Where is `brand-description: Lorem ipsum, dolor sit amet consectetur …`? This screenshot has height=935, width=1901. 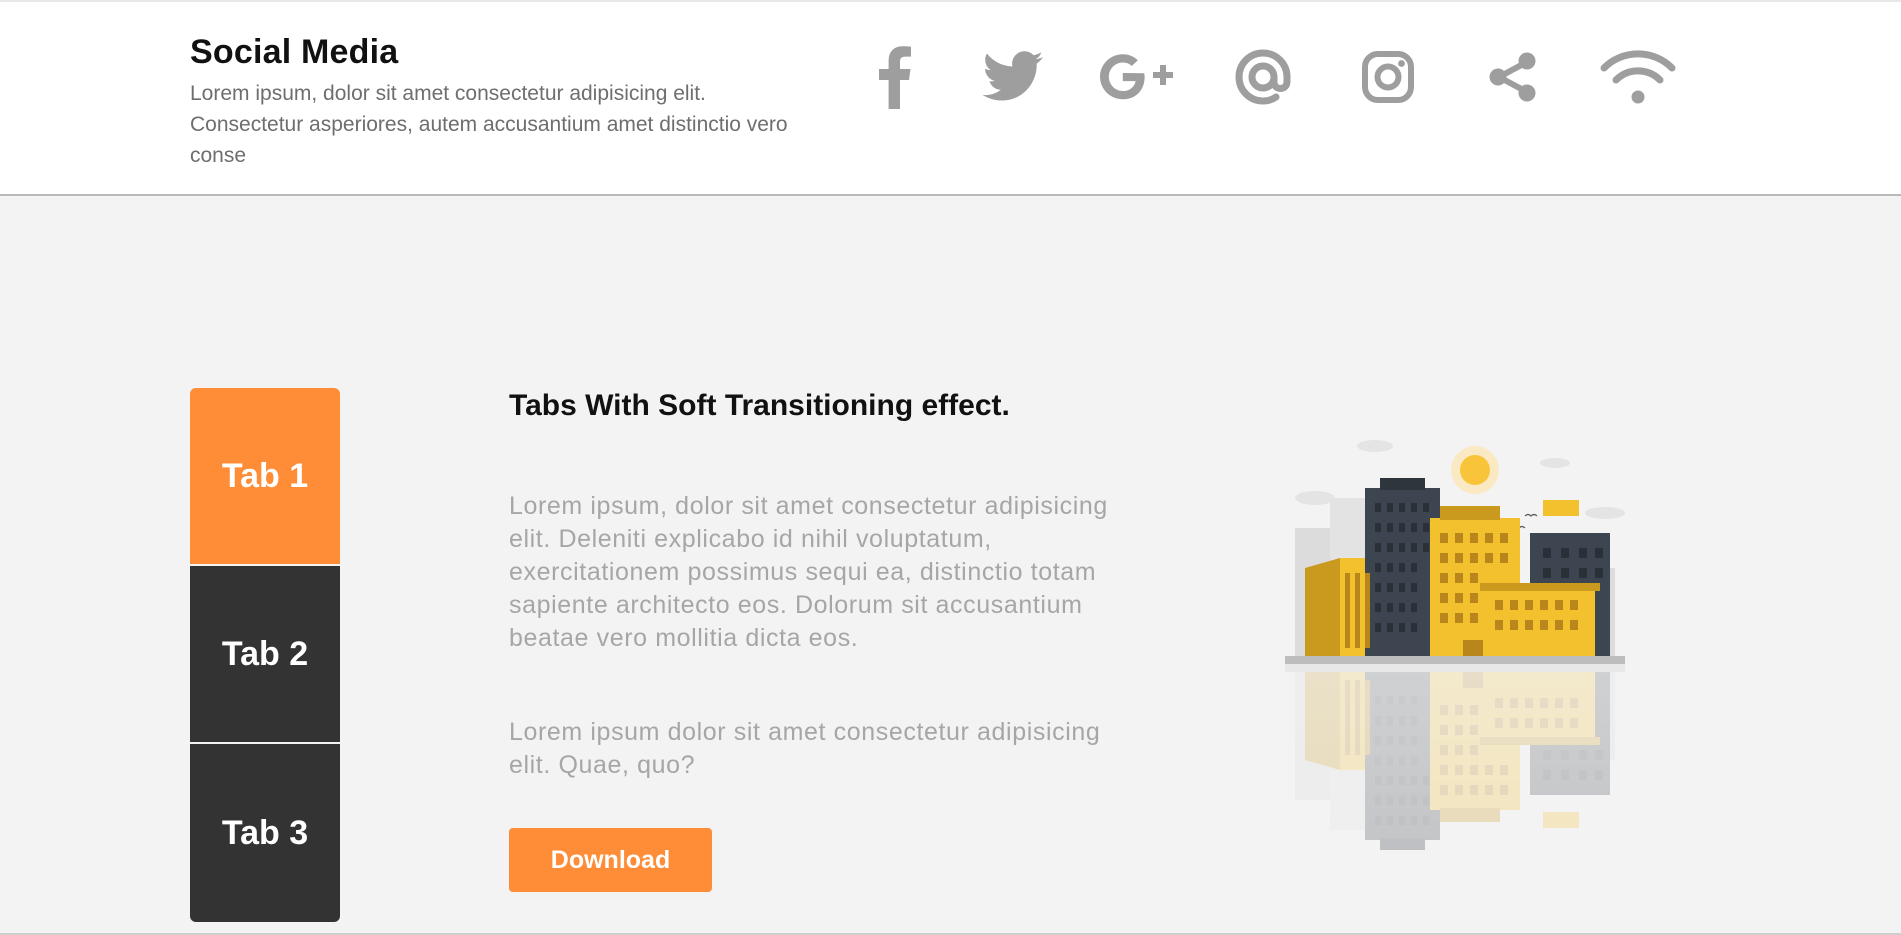 brand-description: Lorem ipsum, dolor sit amet consectetur … is located at coordinates (489, 124).